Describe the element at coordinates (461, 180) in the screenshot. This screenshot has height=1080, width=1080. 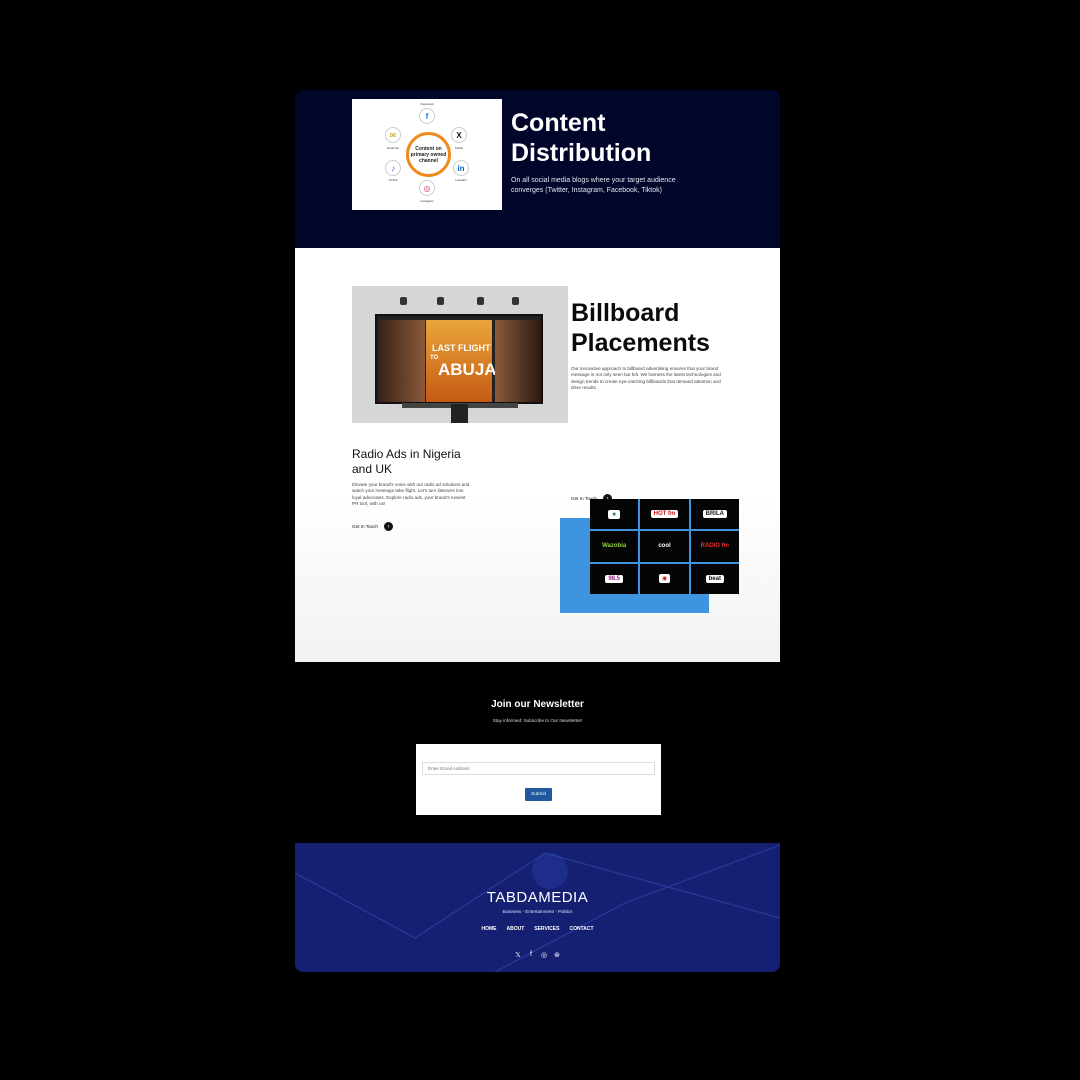
I see `diagram-caption: LinkedIn` at that location.